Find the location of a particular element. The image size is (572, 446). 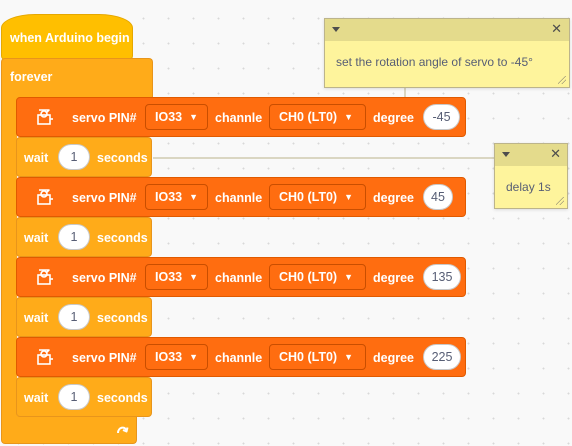

forever-block-bottom is located at coordinates (69, 430).